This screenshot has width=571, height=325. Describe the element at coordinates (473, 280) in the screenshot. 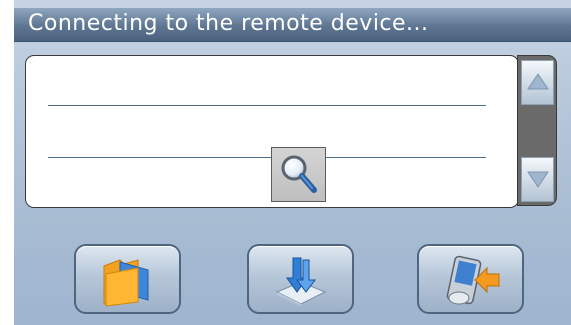

I see `pda-device-icon` at that location.